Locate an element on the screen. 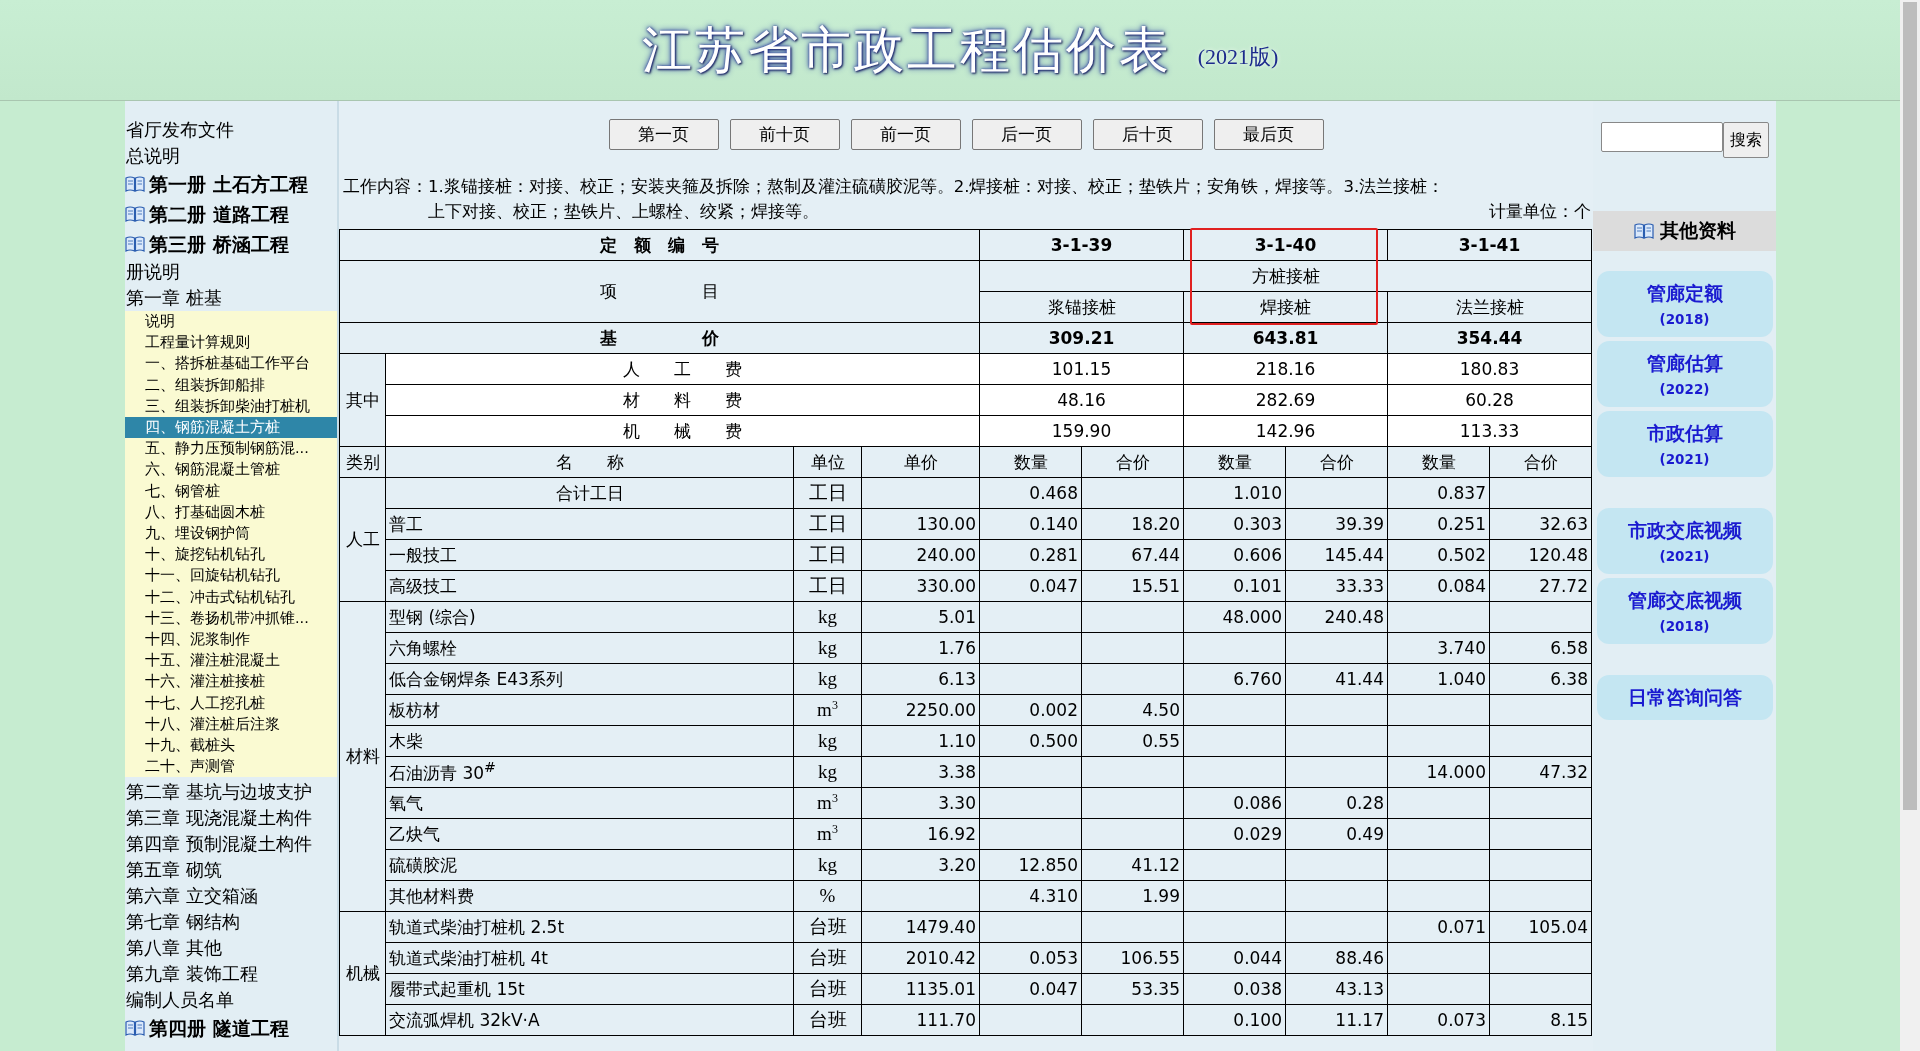  table-cell: 硫磺胶泥 is located at coordinates (589, 865).